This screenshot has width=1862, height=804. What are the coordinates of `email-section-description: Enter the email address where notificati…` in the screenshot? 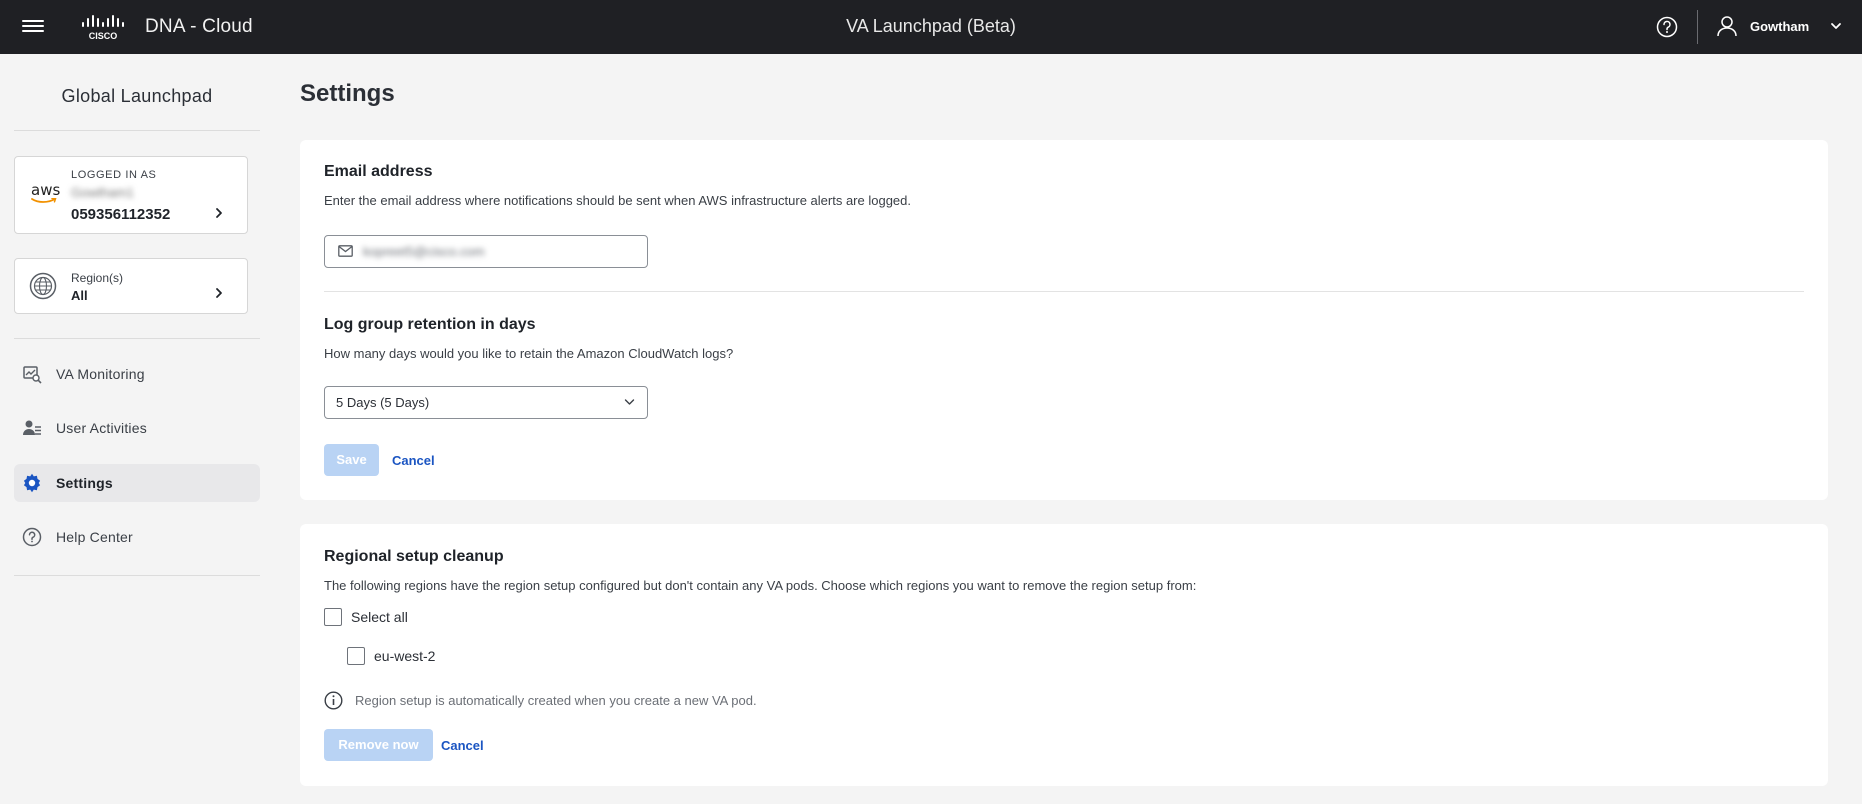 It's located at (617, 200).